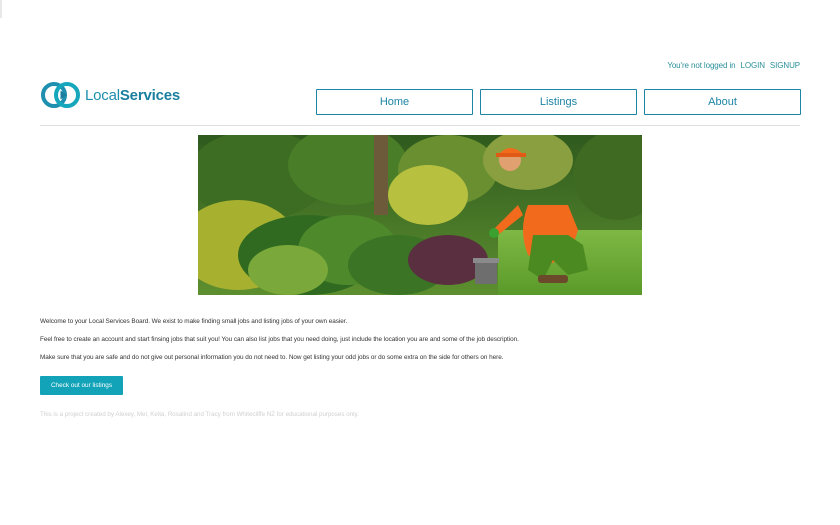 The image size is (840, 525). I want to click on auth-bar: You're not logged in LOGIN SIGNUP, so click(733, 65).